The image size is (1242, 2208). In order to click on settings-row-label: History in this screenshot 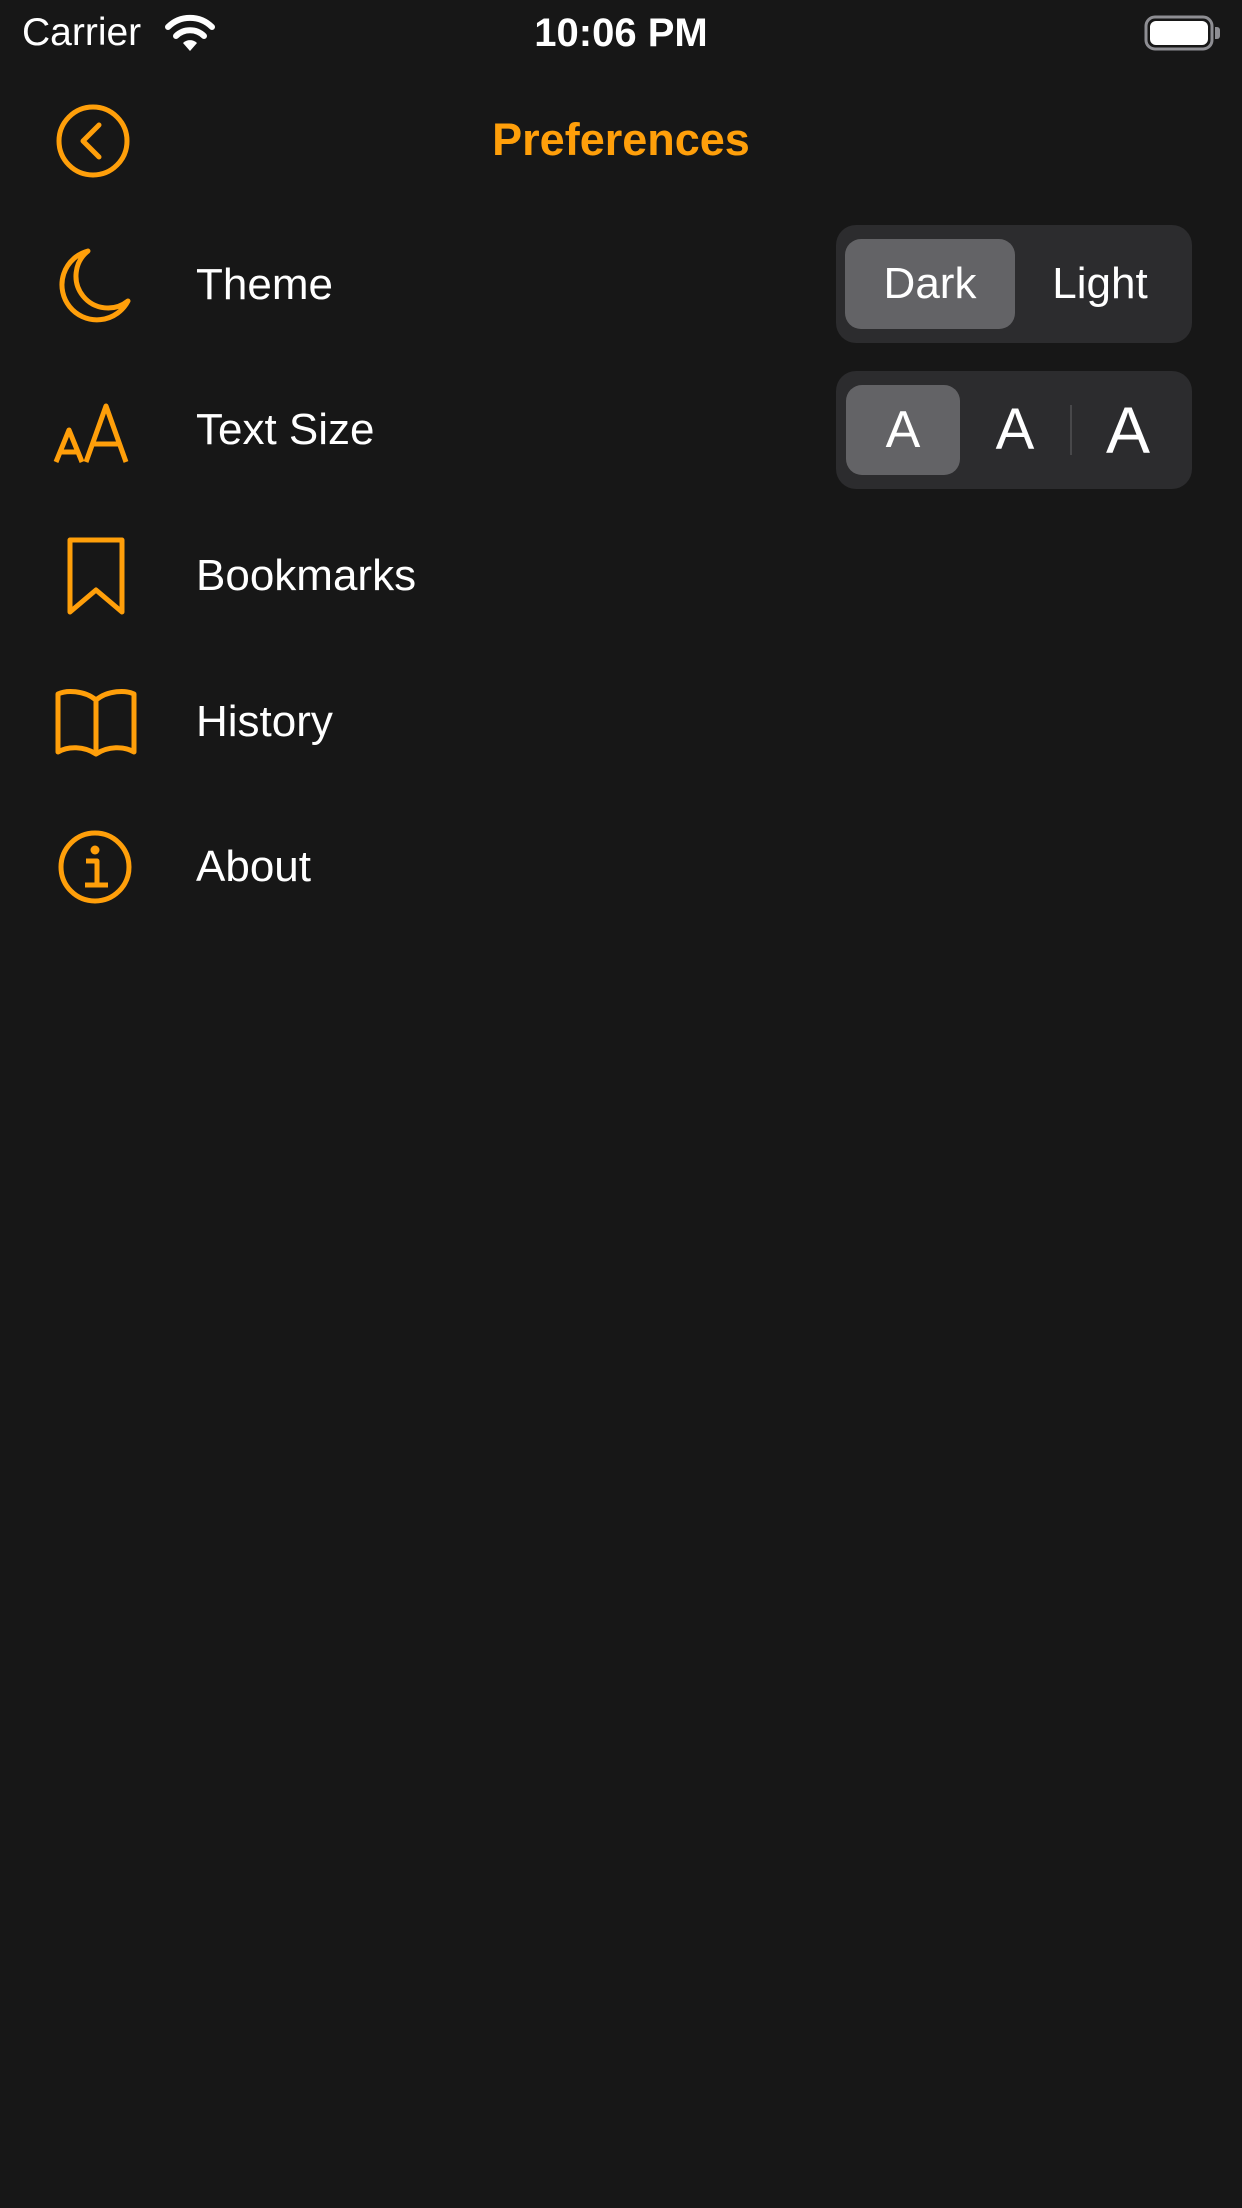, I will do `click(264, 721)`.